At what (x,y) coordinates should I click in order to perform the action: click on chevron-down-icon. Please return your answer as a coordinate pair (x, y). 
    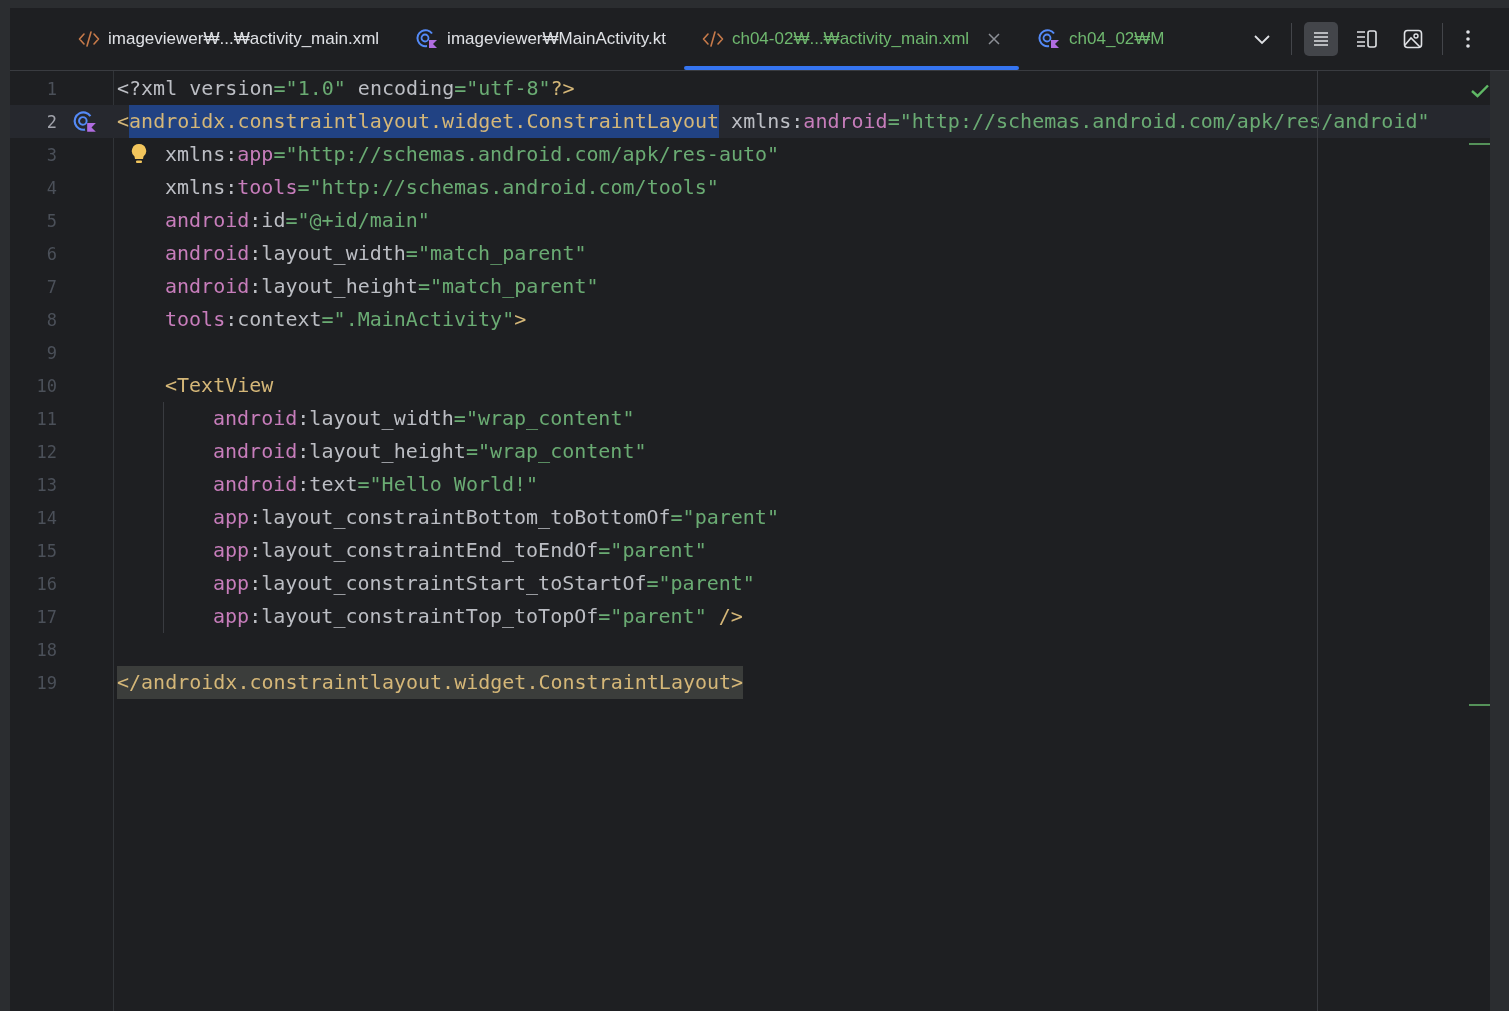
    Looking at the image, I should click on (1262, 39).